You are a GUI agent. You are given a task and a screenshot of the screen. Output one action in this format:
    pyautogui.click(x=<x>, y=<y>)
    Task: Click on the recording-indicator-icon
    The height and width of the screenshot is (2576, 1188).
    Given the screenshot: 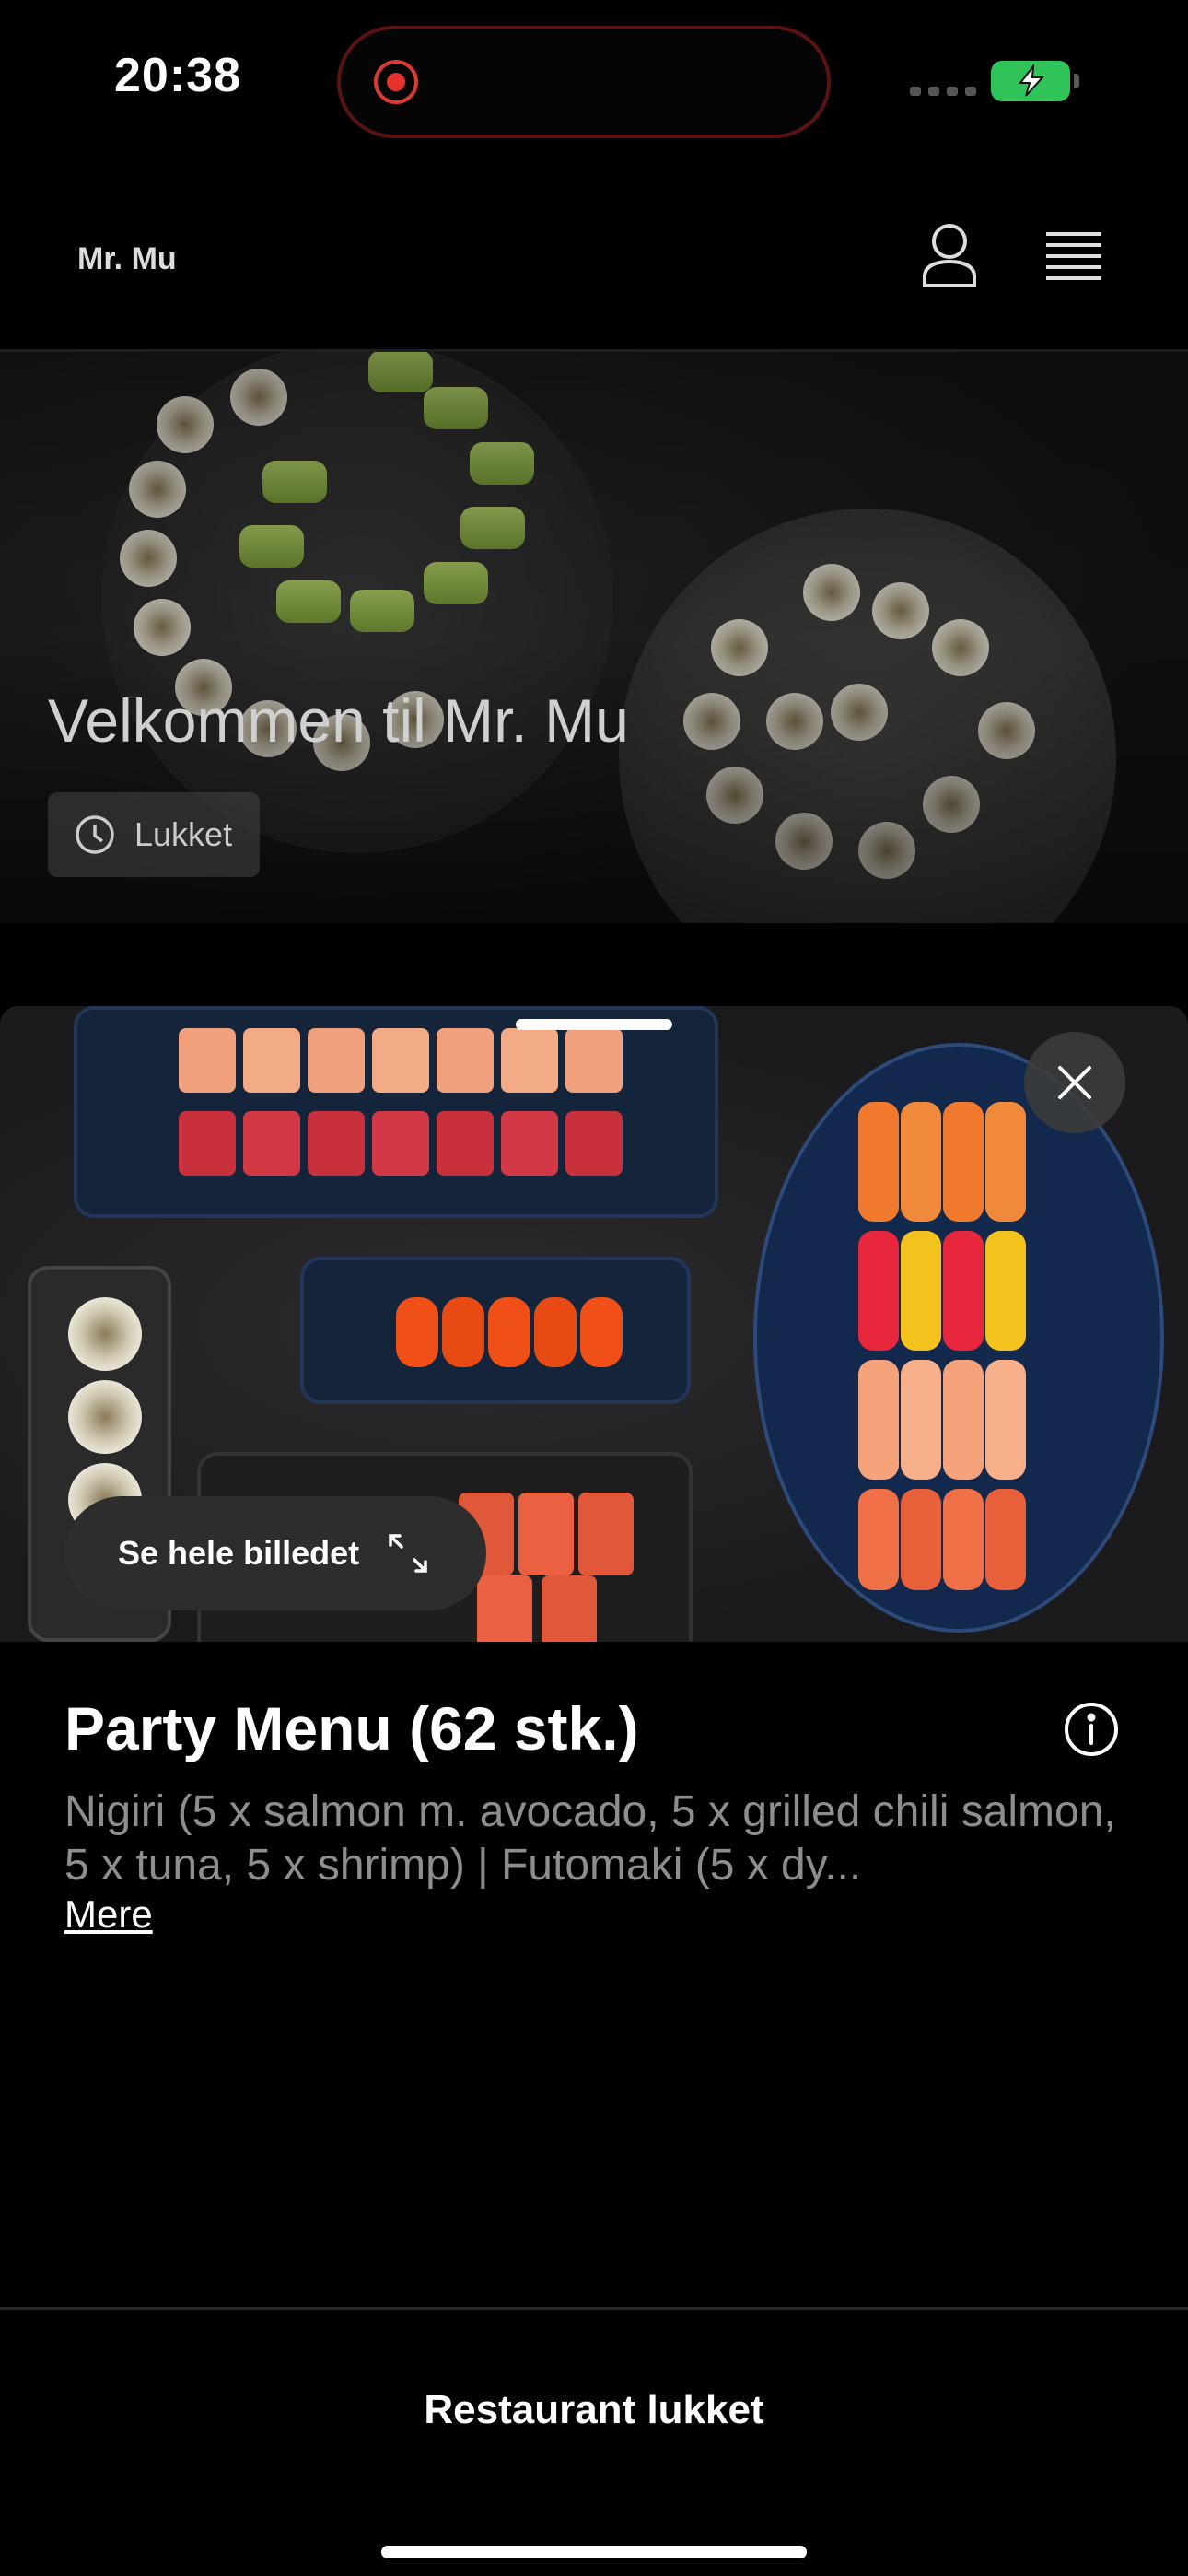 What is the action you would take?
    pyautogui.click(x=396, y=82)
    